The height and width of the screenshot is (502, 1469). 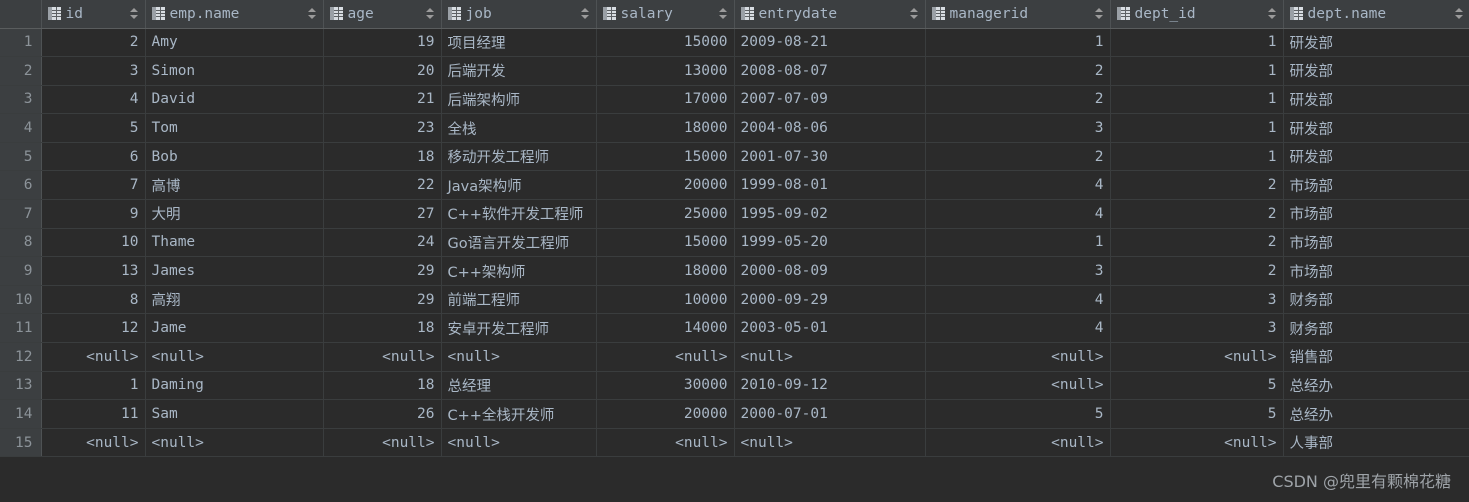 What do you see at coordinates (830, 243) in the screenshot?
I see `cell-entrydate: 1999-05-20` at bounding box center [830, 243].